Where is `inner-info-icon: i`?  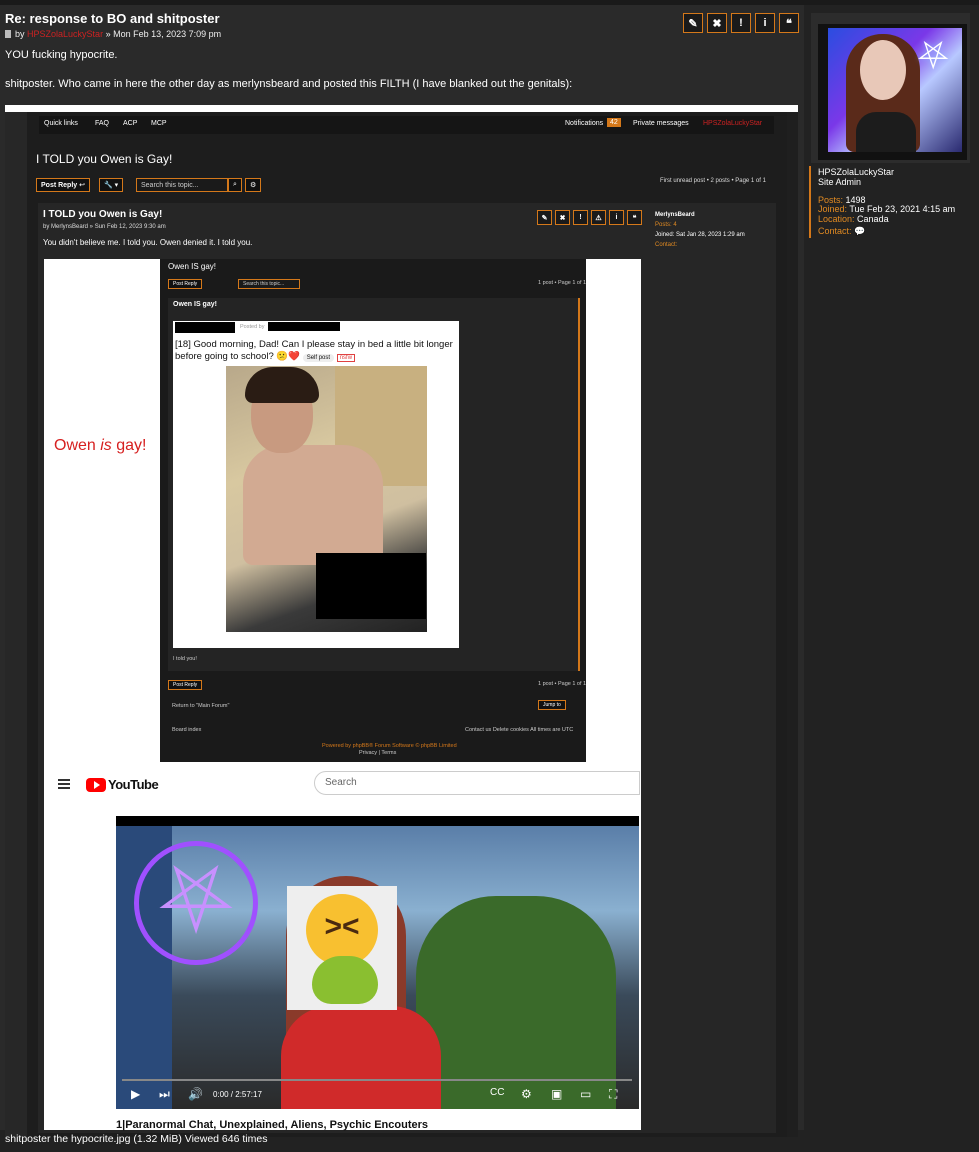 inner-info-icon: i is located at coordinates (616, 217).